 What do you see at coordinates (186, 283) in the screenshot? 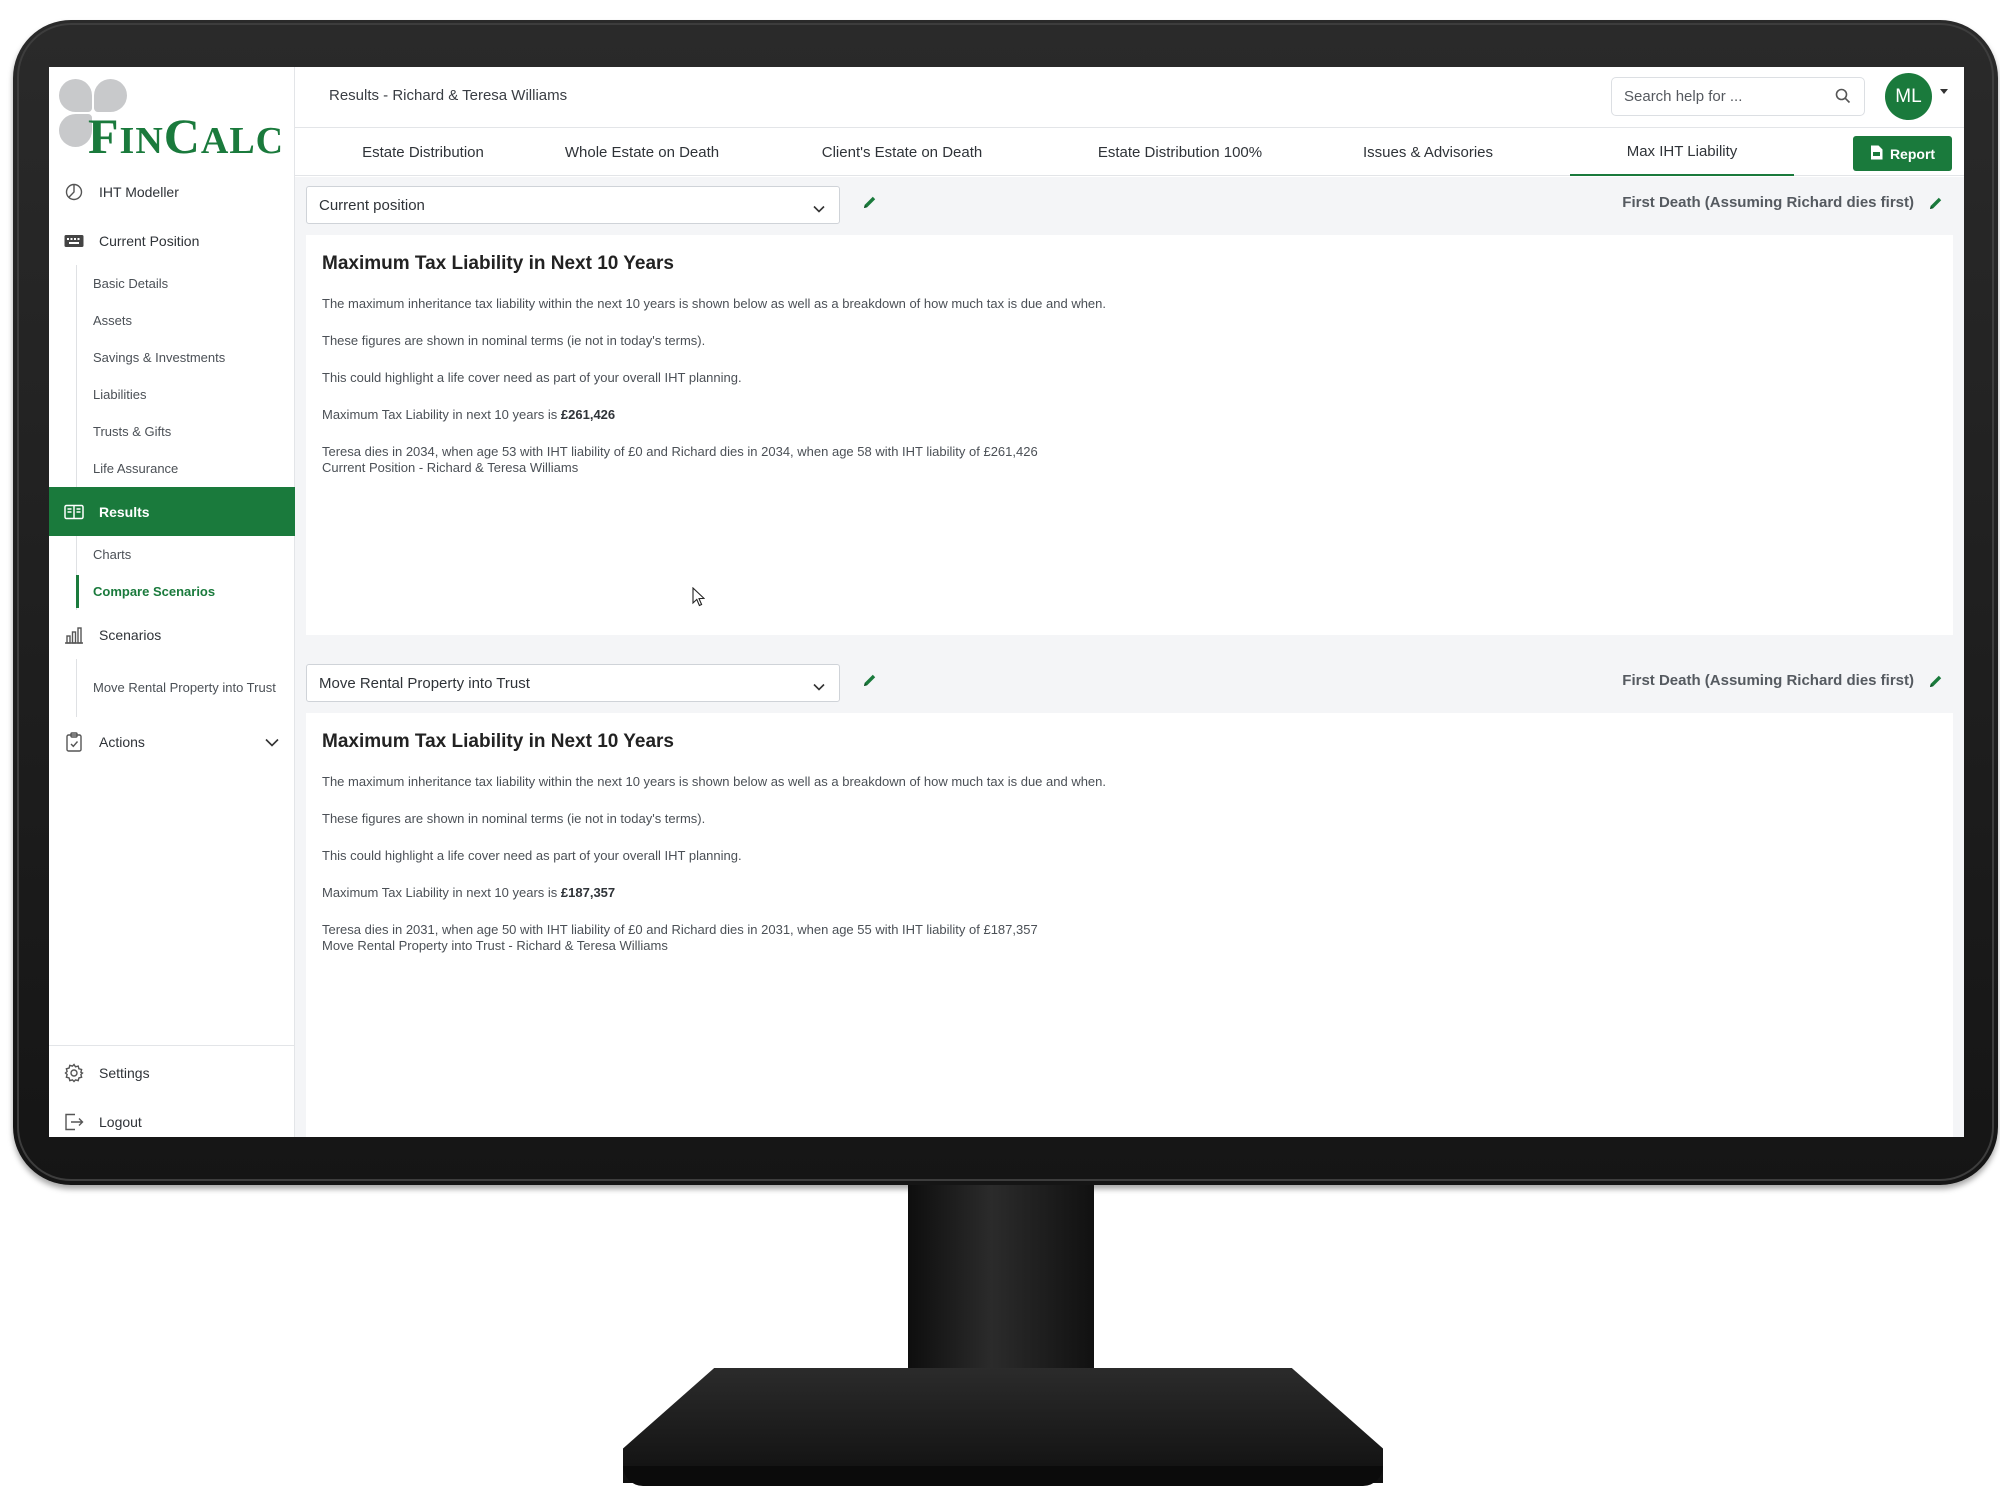
I see `sidebar-subitem-basic-details: Basic Details` at bounding box center [186, 283].